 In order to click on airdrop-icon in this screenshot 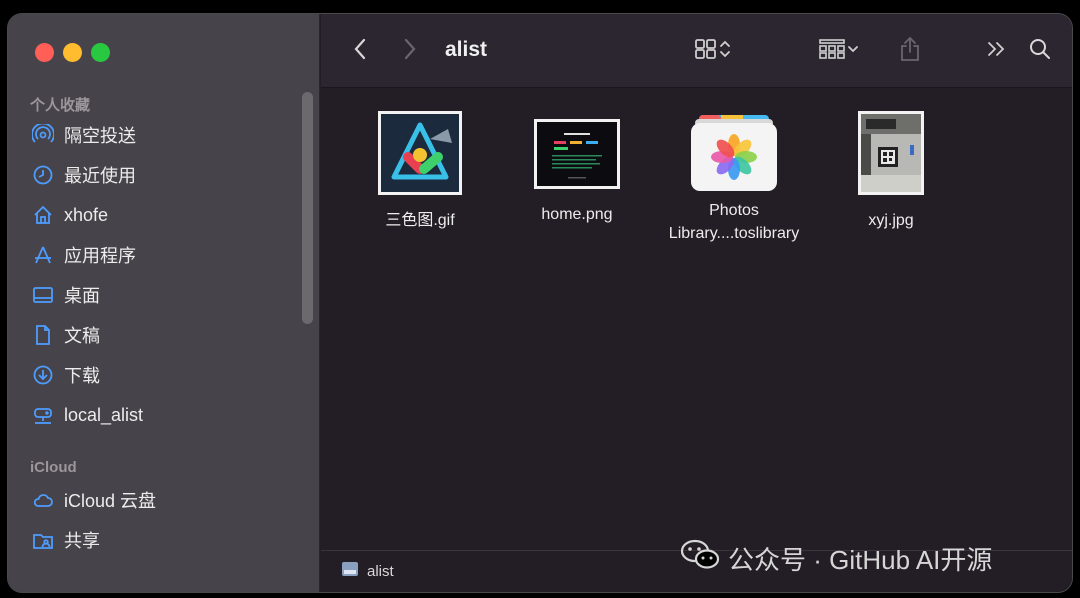, I will do `click(43, 135)`.